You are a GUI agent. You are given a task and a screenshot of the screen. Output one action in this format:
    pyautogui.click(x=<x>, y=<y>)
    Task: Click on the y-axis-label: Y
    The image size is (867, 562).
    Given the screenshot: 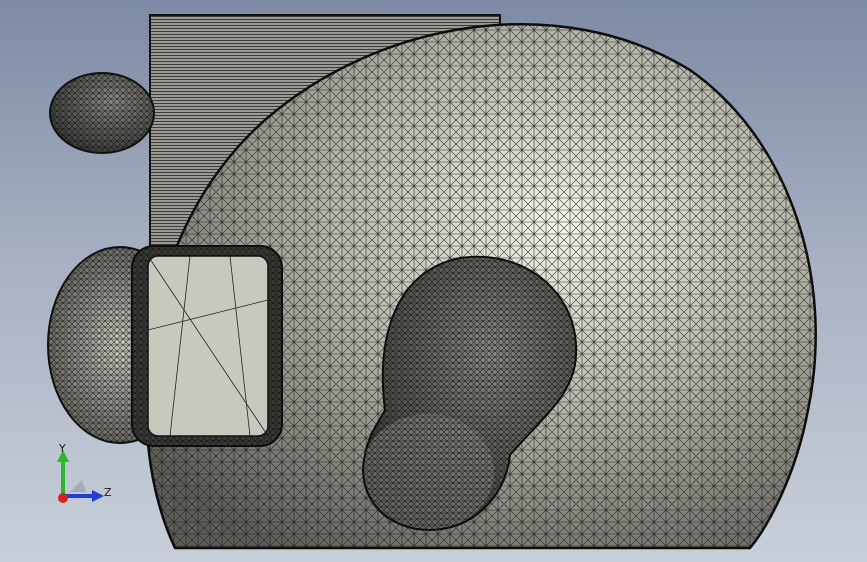 What is the action you would take?
    pyautogui.click(x=62, y=448)
    